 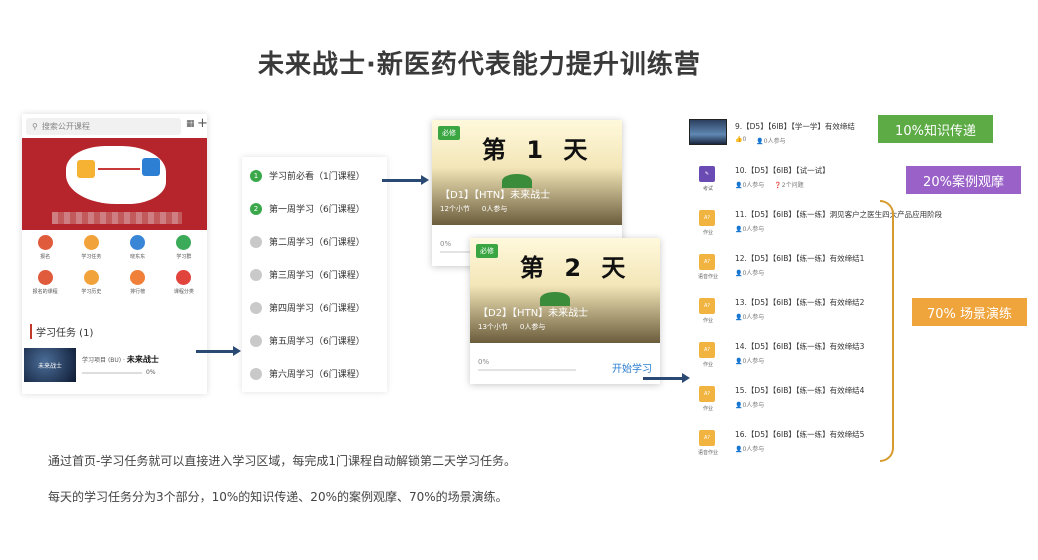 I want to click on task-progress-bar, so click(x=112, y=372).